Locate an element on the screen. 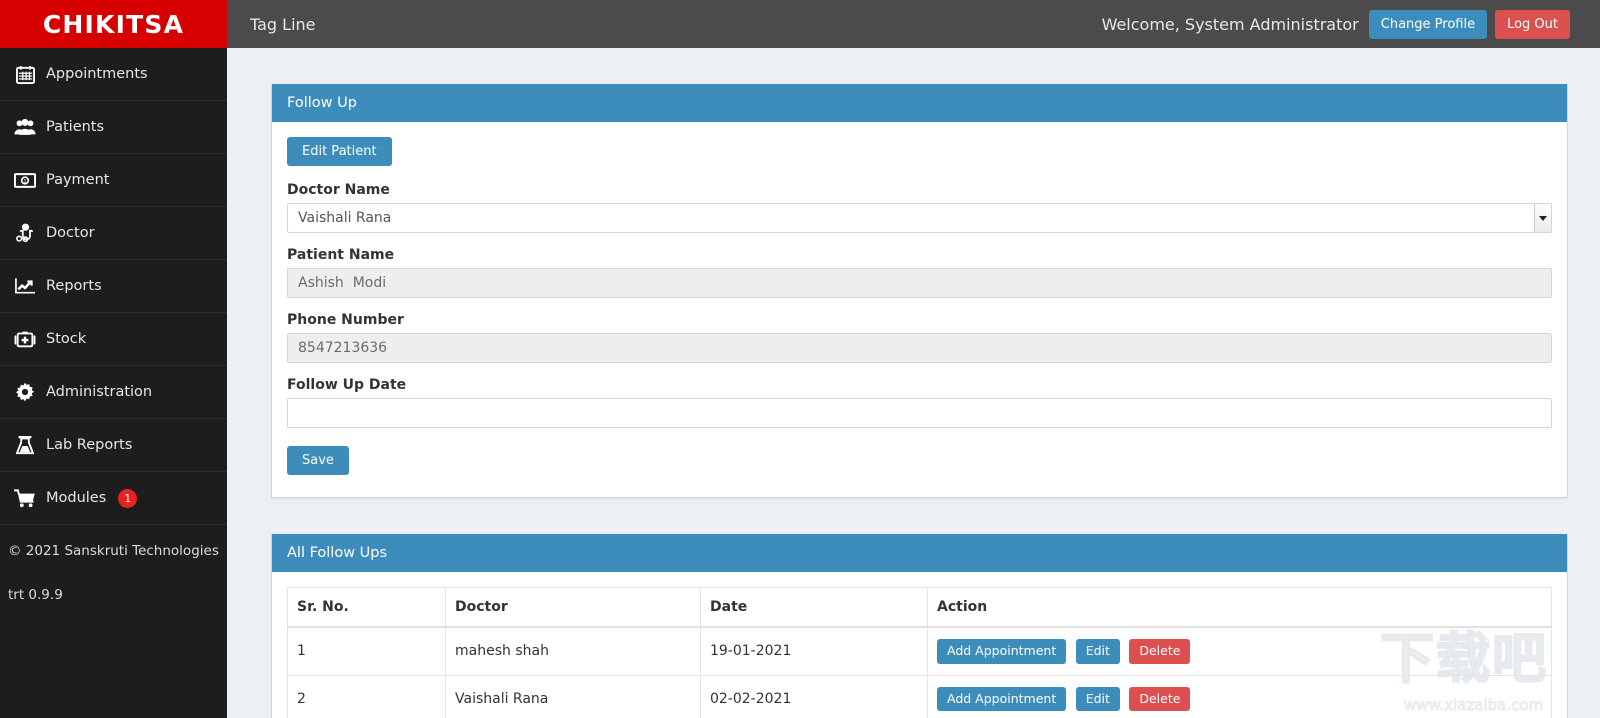 This screenshot has height=718, width=1600. change-profile-button: Change Profile is located at coordinates (1428, 24).